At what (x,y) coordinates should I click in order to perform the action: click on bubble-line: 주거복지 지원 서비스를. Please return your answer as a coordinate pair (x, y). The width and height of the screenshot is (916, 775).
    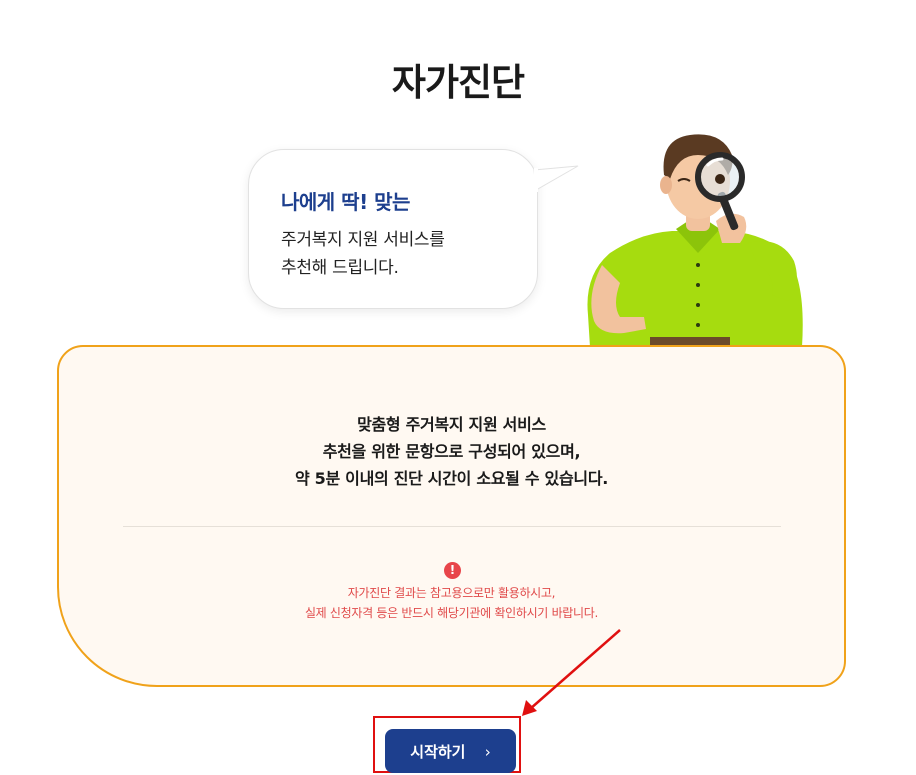
    Looking at the image, I should click on (363, 240).